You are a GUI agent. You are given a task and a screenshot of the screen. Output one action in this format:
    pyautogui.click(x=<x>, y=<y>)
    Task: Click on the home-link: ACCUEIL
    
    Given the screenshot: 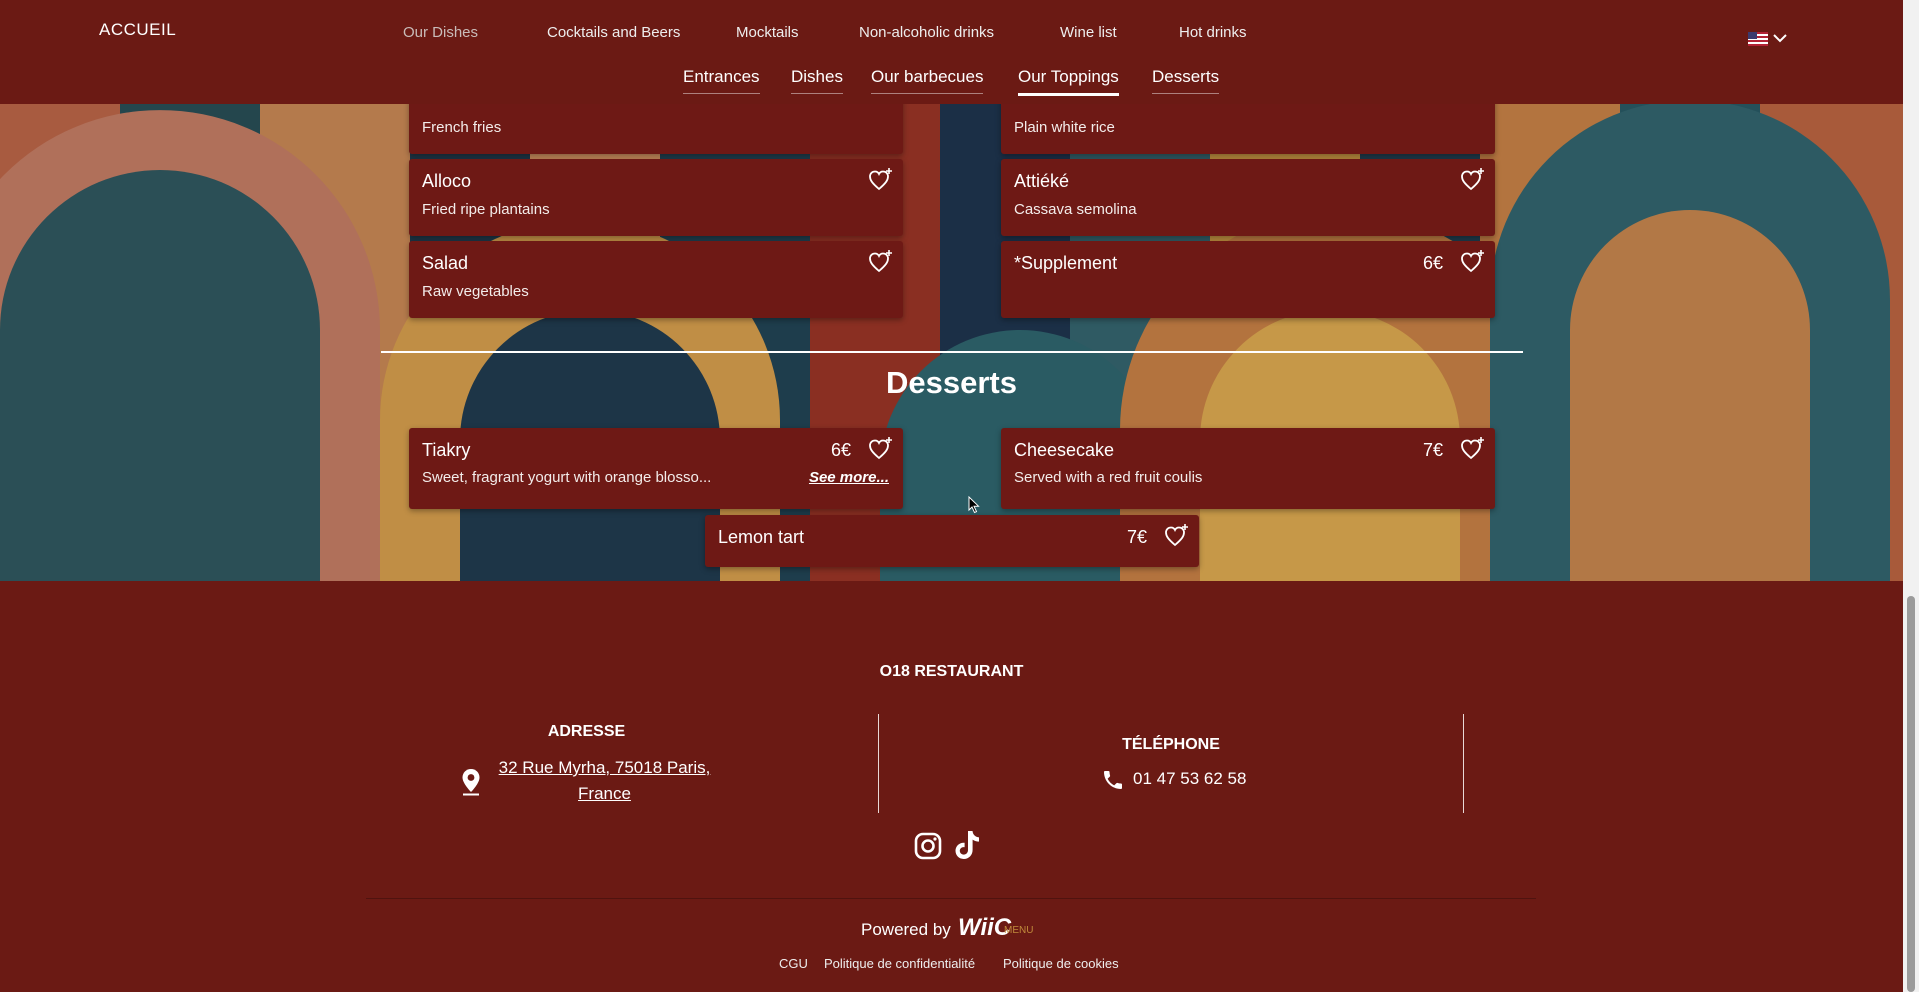 What is the action you would take?
    pyautogui.click(x=137, y=30)
    